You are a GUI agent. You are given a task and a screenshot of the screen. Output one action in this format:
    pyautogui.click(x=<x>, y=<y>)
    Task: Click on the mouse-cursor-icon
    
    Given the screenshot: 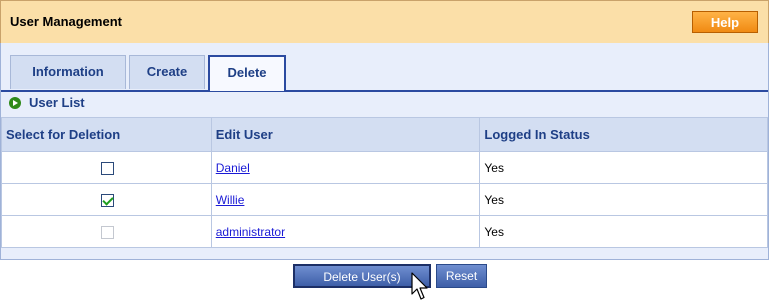 What is the action you would take?
    pyautogui.click(x=419, y=286)
    